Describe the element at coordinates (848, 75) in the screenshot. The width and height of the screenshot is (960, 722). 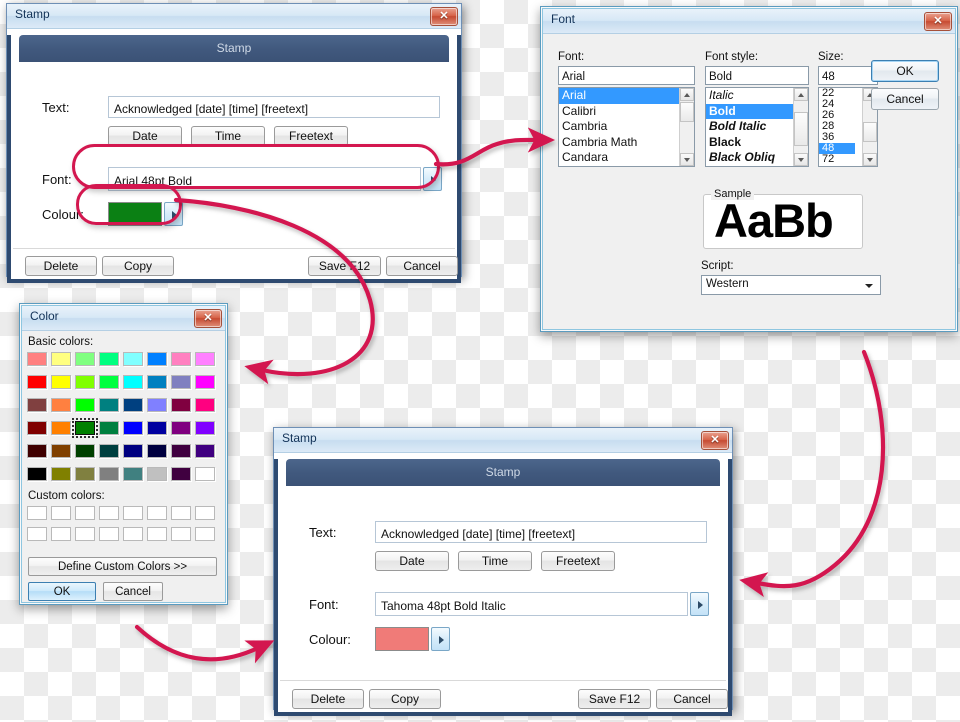
I see `font-size-input` at that location.